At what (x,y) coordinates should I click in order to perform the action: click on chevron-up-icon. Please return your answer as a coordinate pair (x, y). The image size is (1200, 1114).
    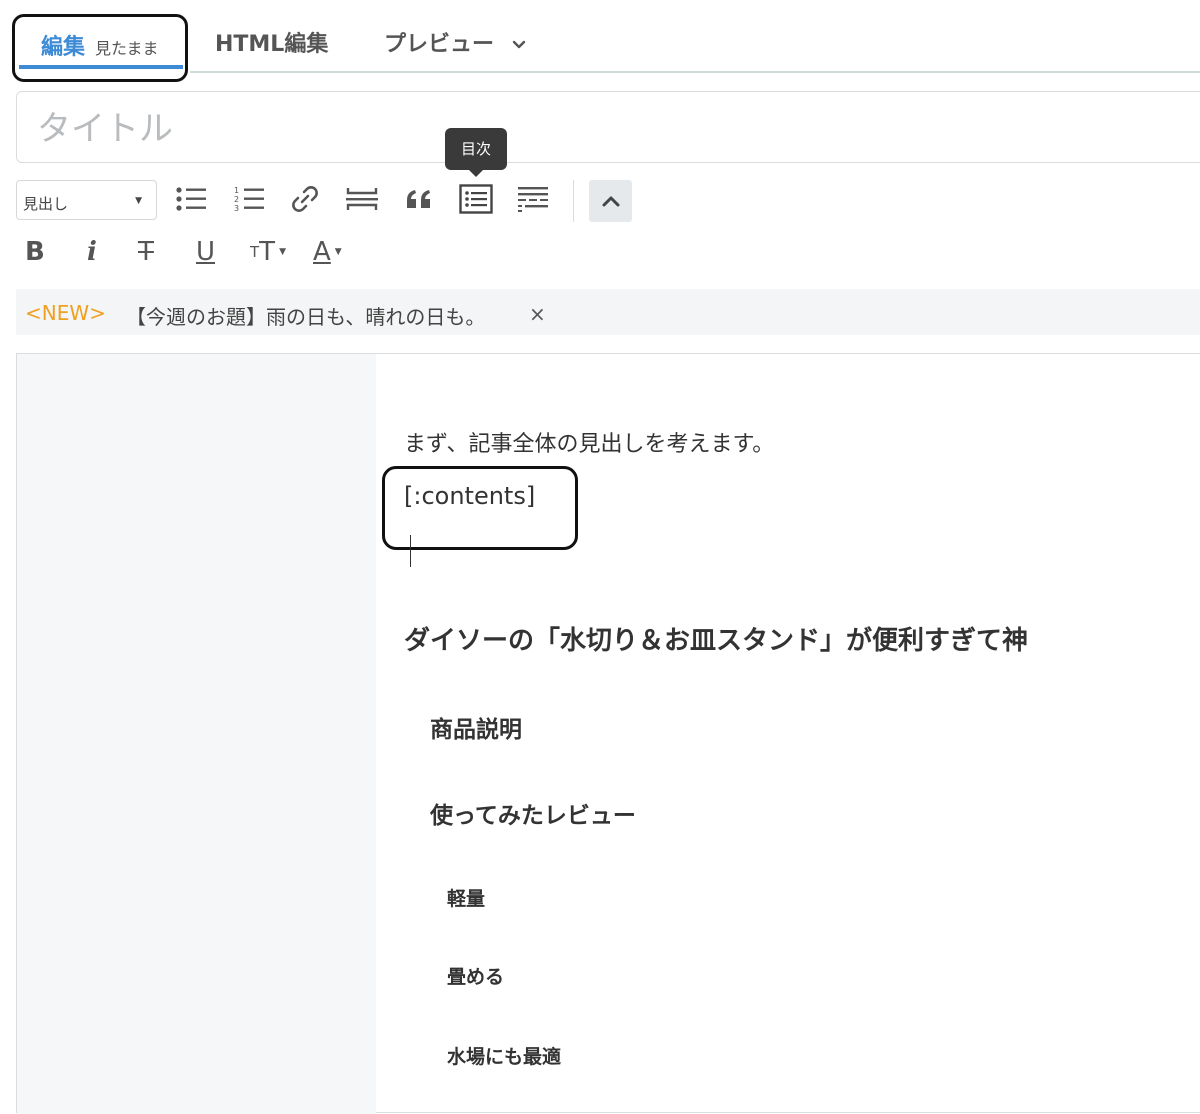
    Looking at the image, I should click on (610, 201).